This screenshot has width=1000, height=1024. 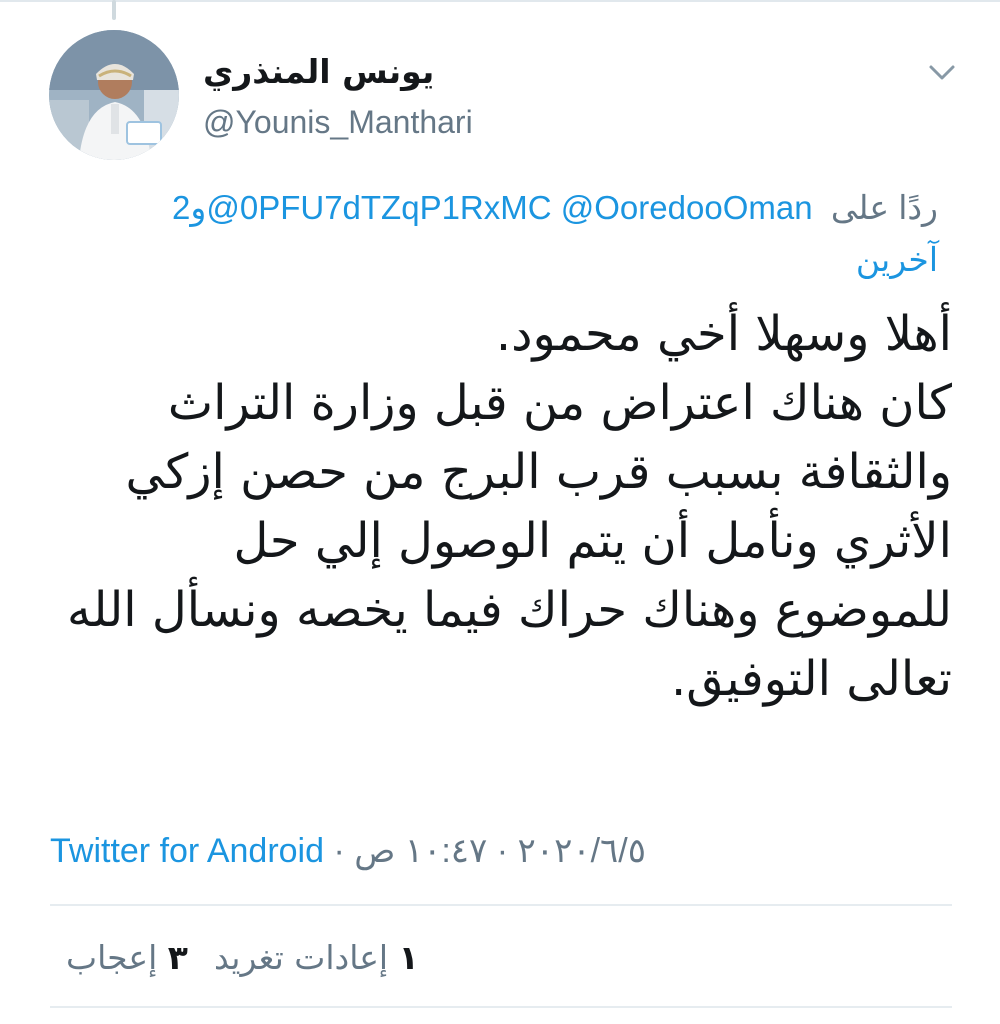 What do you see at coordinates (884, 207) in the screenshot?
I see `reply-prefix: ردًا على` at bounding box center [884, 207].